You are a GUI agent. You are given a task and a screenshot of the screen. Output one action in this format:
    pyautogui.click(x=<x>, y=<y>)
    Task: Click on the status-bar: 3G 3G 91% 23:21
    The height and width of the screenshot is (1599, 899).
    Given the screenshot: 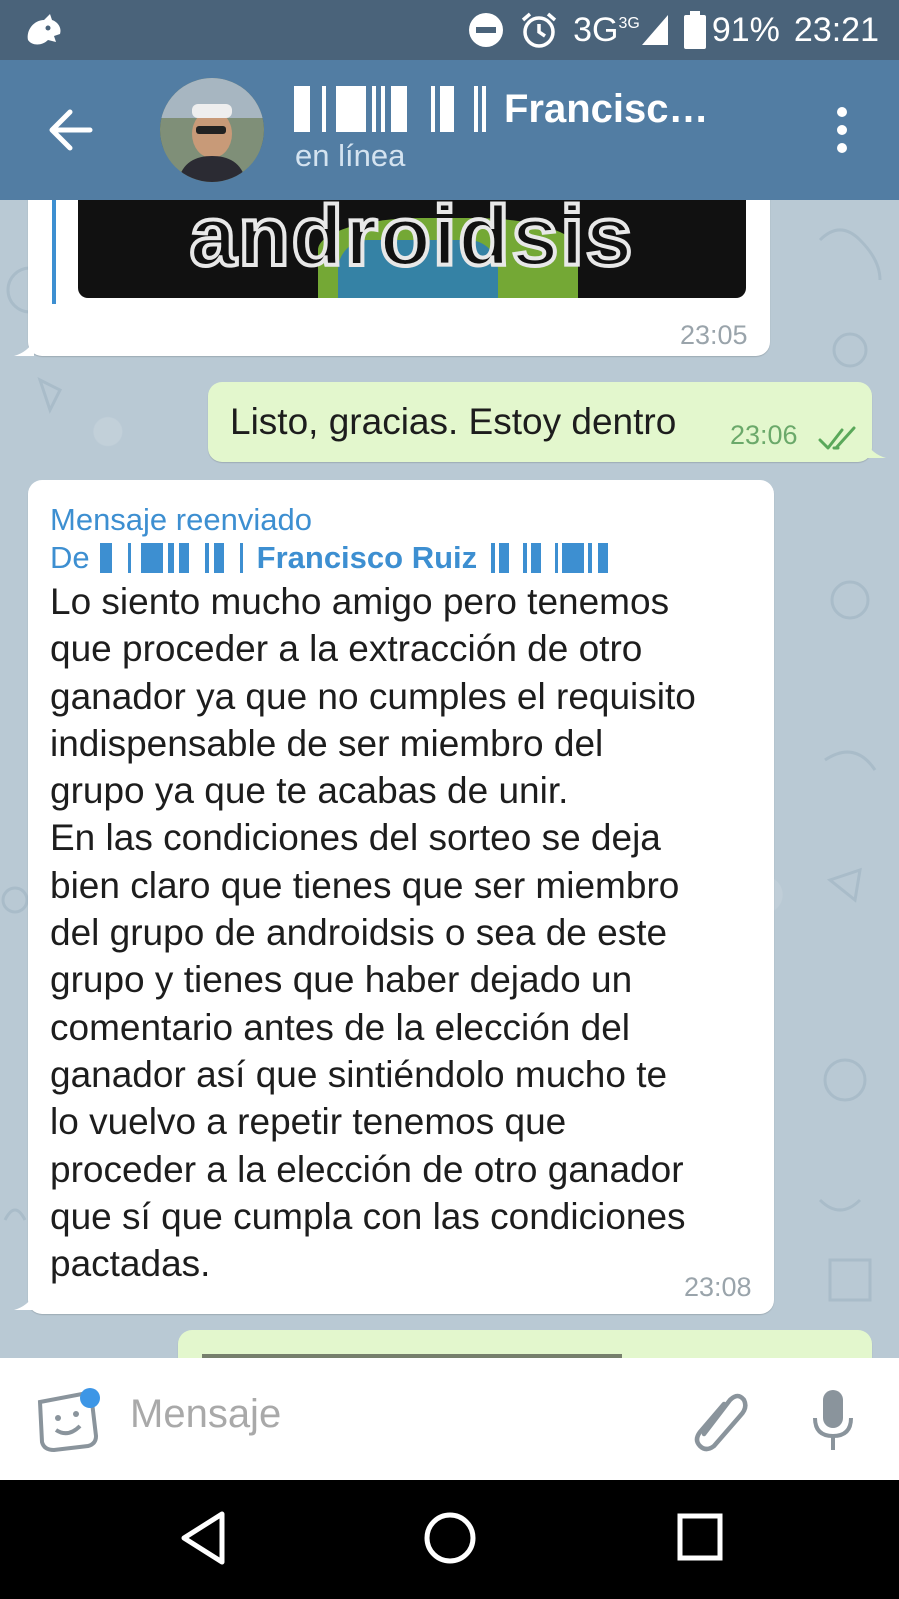 What is the action you would take?
    pyautogui.click(x=449, y=30)
    